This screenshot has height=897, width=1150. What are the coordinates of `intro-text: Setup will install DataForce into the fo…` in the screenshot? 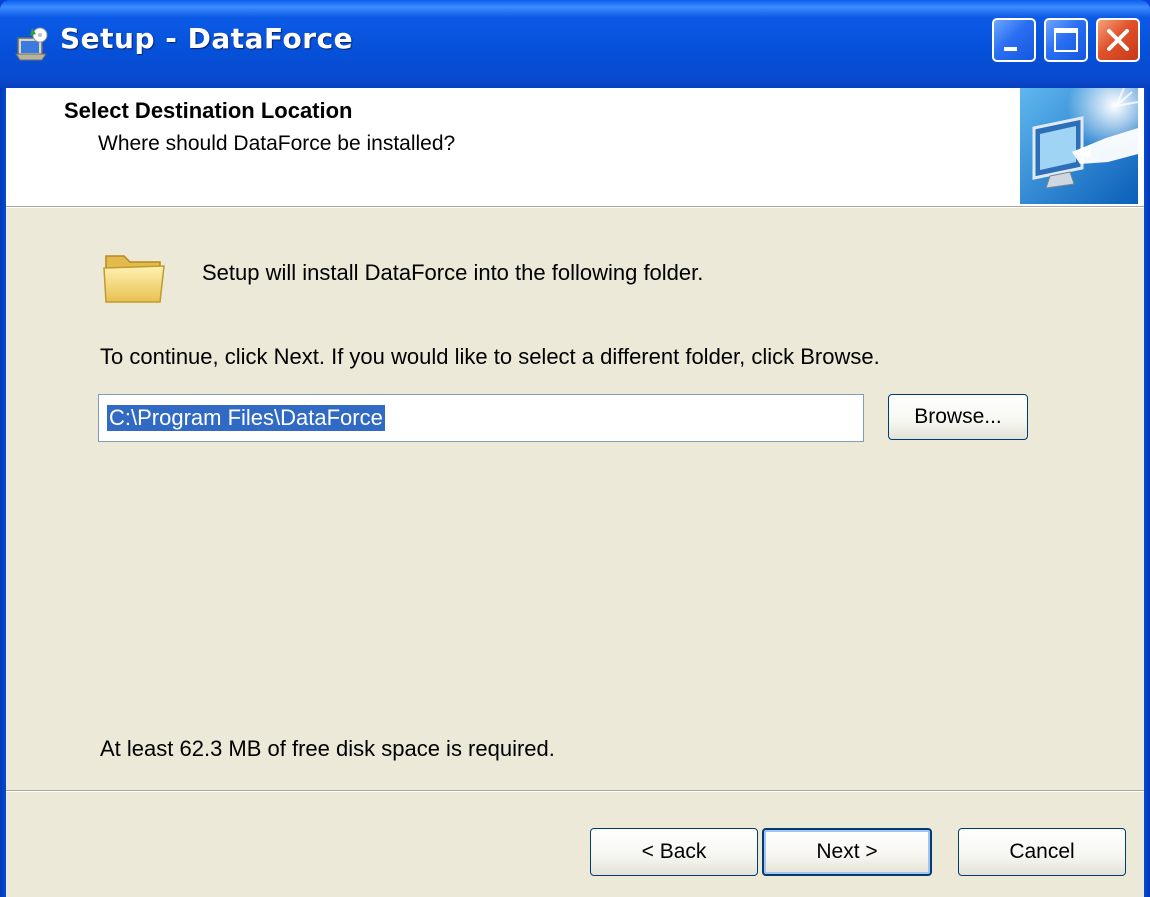 It's located at (453, 272).